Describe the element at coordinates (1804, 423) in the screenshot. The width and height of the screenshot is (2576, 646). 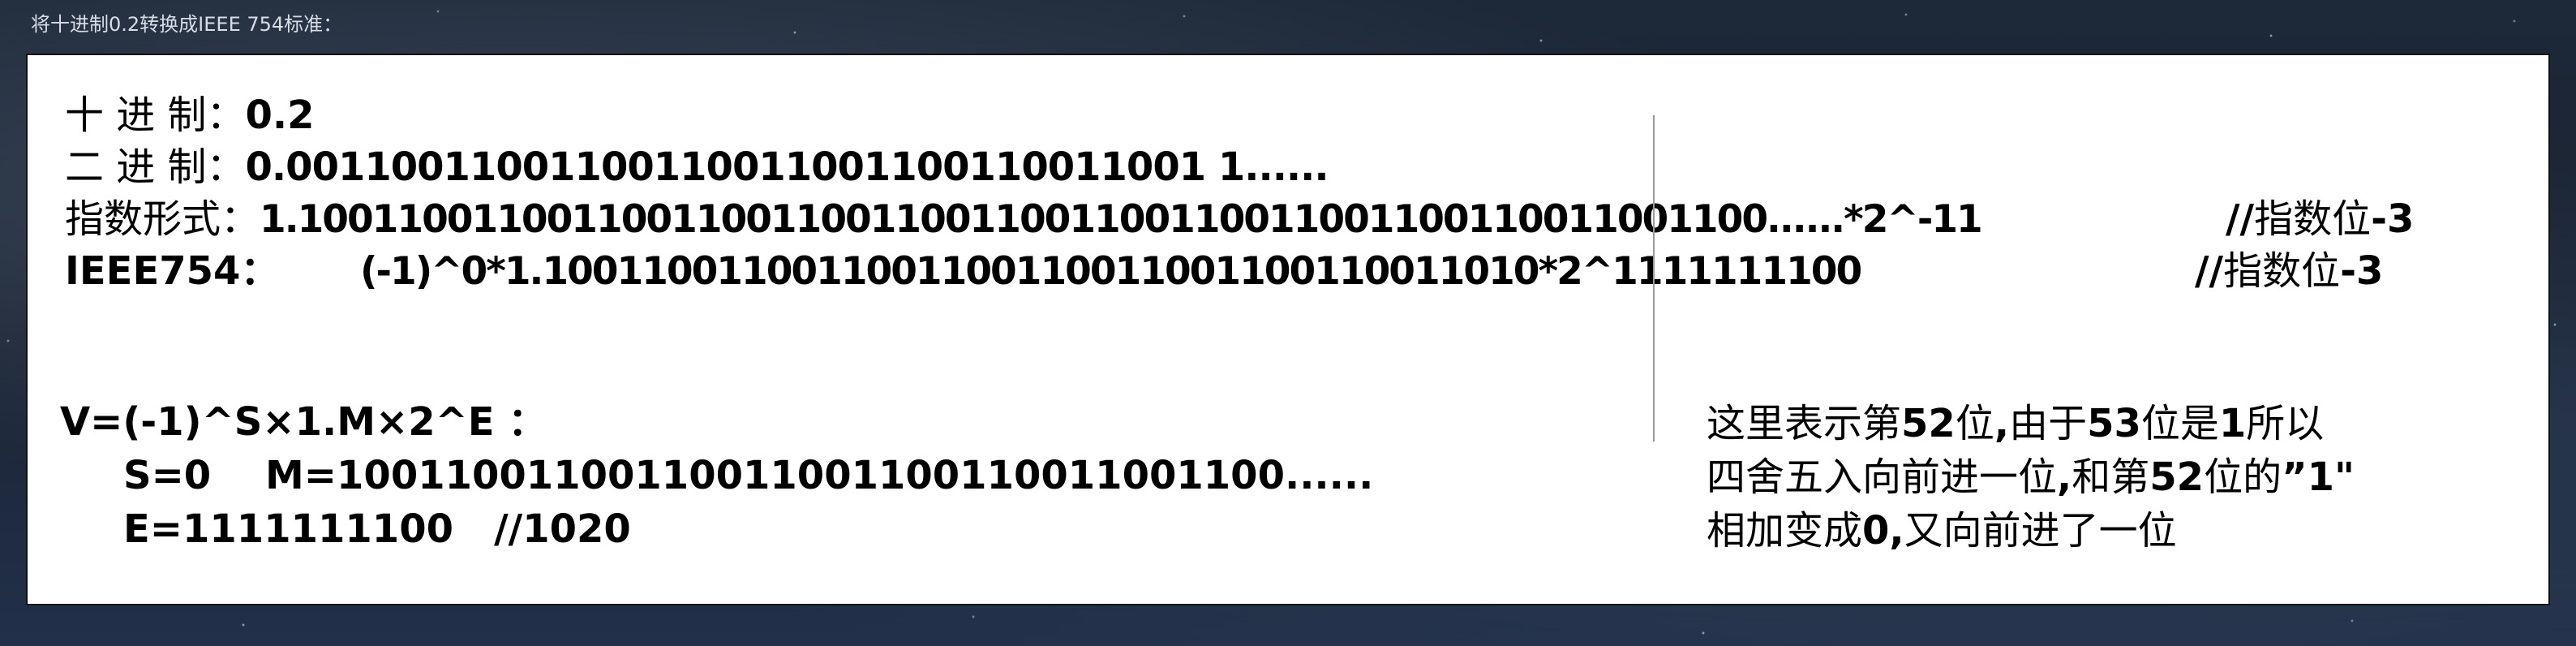
I see `note-text: 这里表示第` at that location.